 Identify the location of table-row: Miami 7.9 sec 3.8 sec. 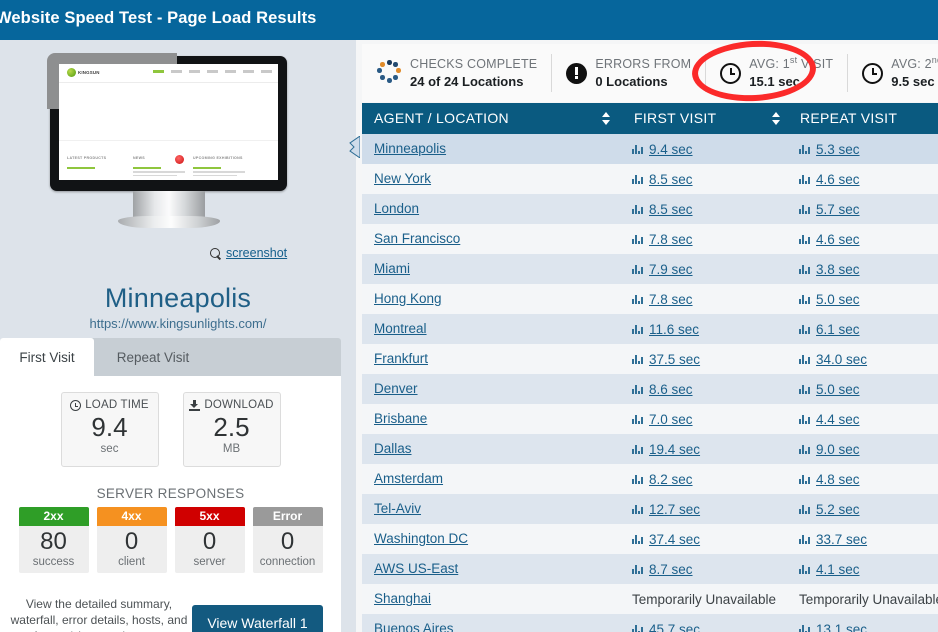
(650, 269).